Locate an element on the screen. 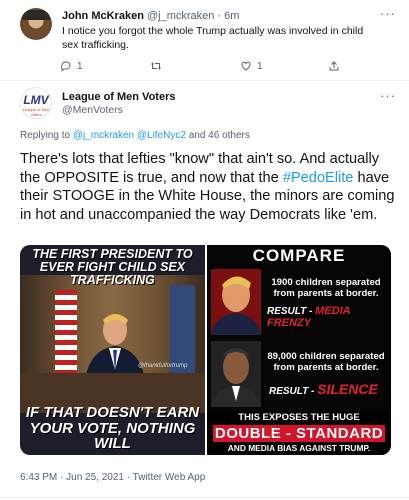  author-line: John McKraken @j_mckraken · 6m is located at coordinates (150, 16).